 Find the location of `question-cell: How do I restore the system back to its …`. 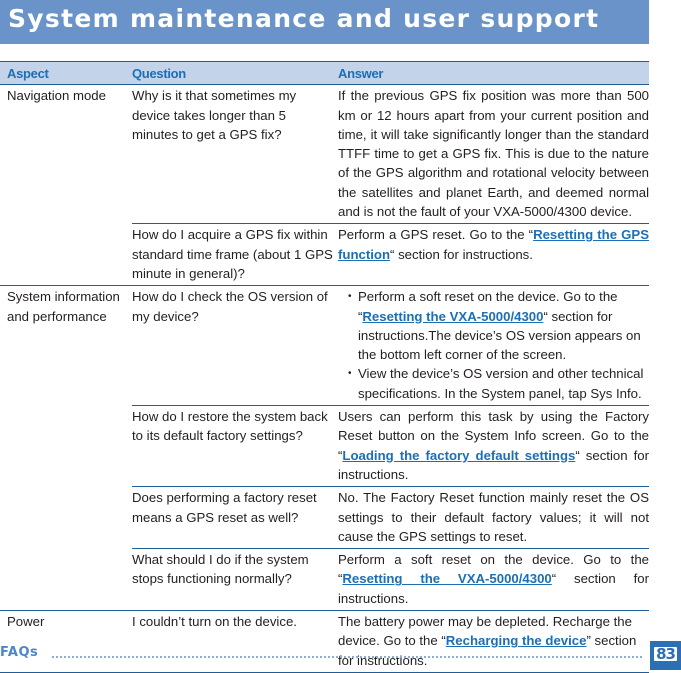

question-cell: How do I restore the system back to its … is located at coordinates (235, 446).